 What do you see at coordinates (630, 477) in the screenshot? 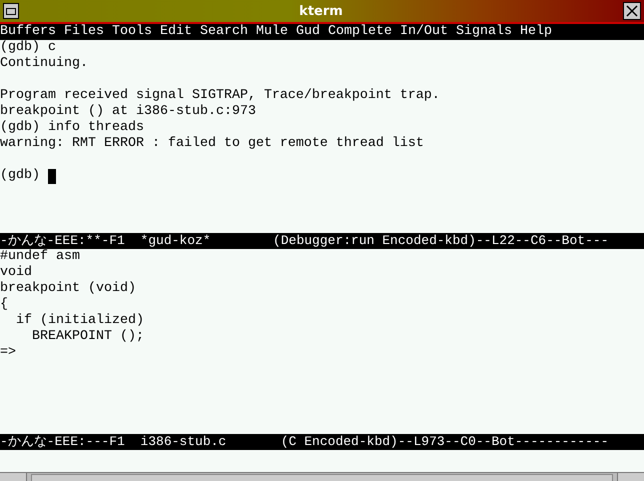
I see `scroll-right-button` at bounding box center [630, 477].